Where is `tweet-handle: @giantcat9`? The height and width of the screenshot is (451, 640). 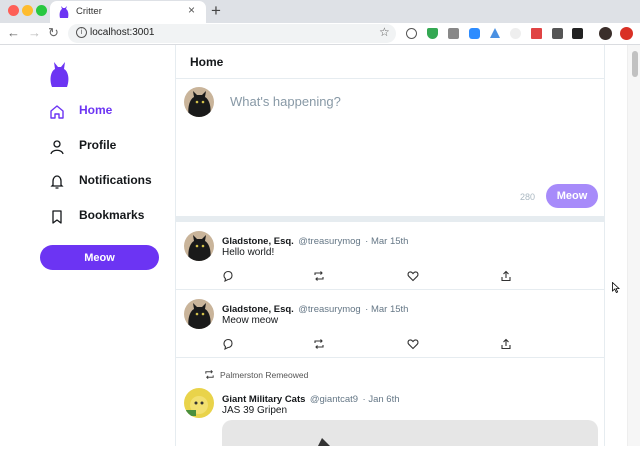
tweet-handle: @giantcat9 is located at coordinates (334, 399).